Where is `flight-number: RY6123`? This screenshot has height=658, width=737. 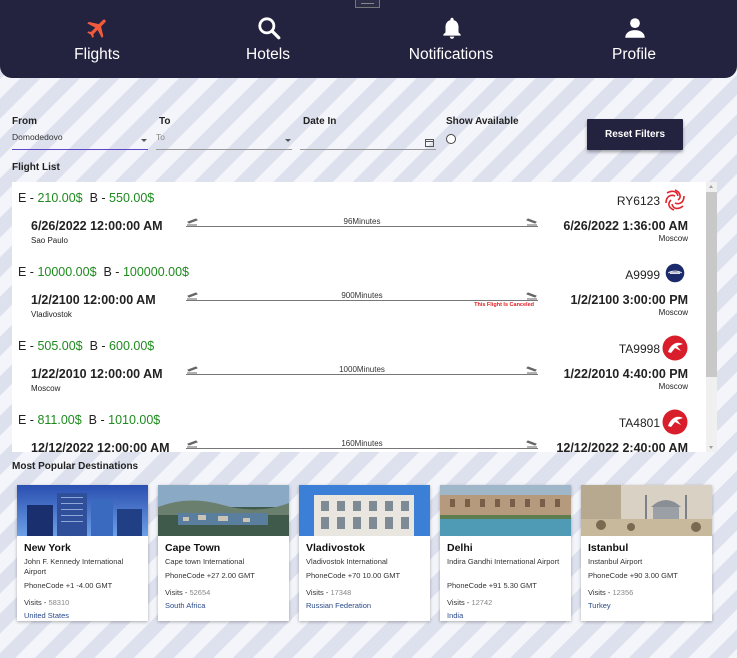
flight-number: RY6123 is located at coordinates (638, 201).